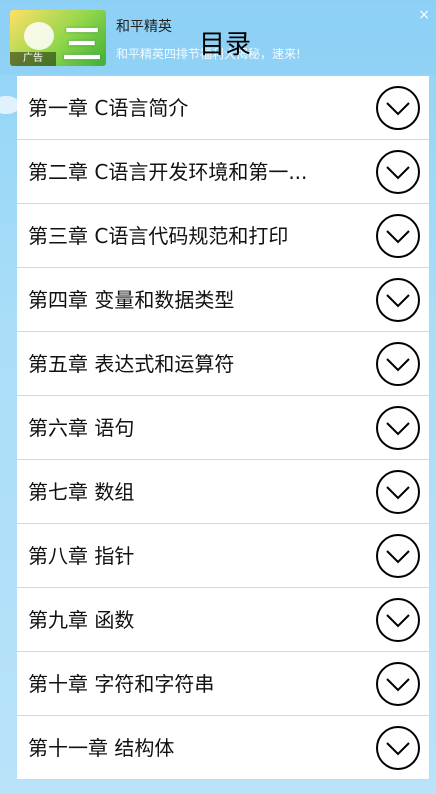 Image resolution: width=436 pixels, height=794 pixels. What do you see at coordinates (81, 428) in the screenshot?
I see `chapter-label: 第六章 语句` at bounding box center [81, 428].